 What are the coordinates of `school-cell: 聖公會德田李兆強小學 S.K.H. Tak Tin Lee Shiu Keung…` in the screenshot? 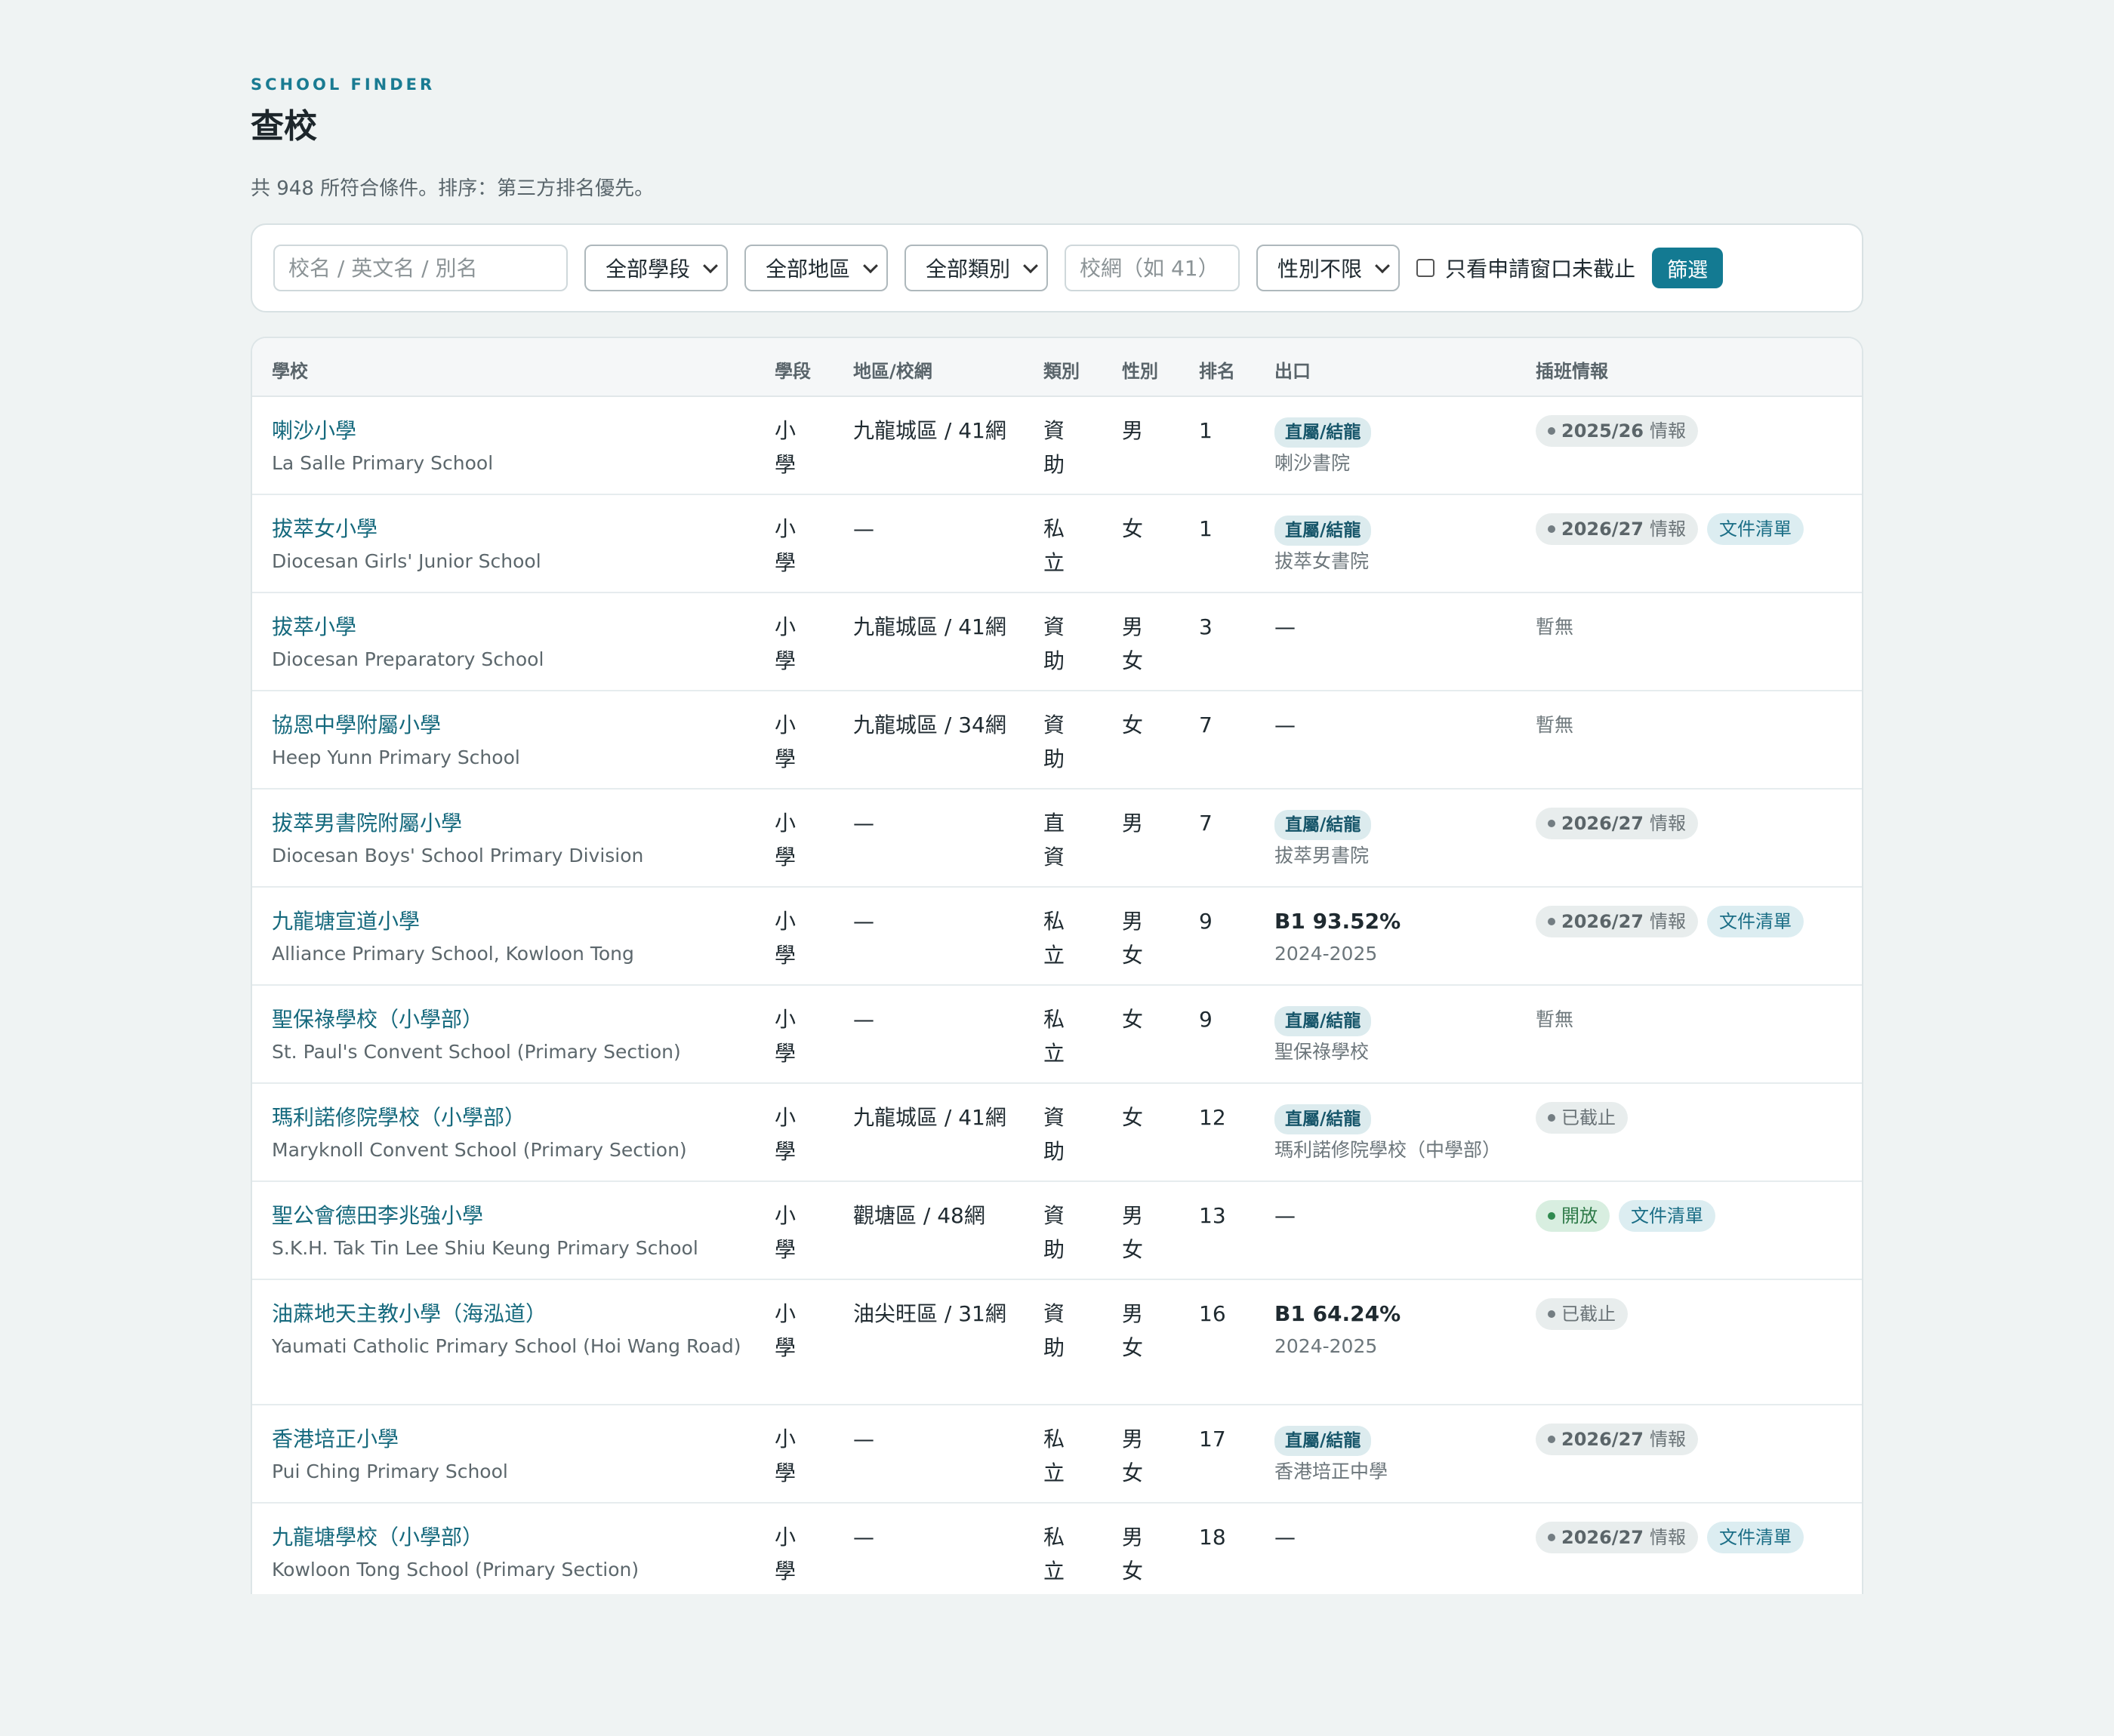 It's located at (513, 1231).